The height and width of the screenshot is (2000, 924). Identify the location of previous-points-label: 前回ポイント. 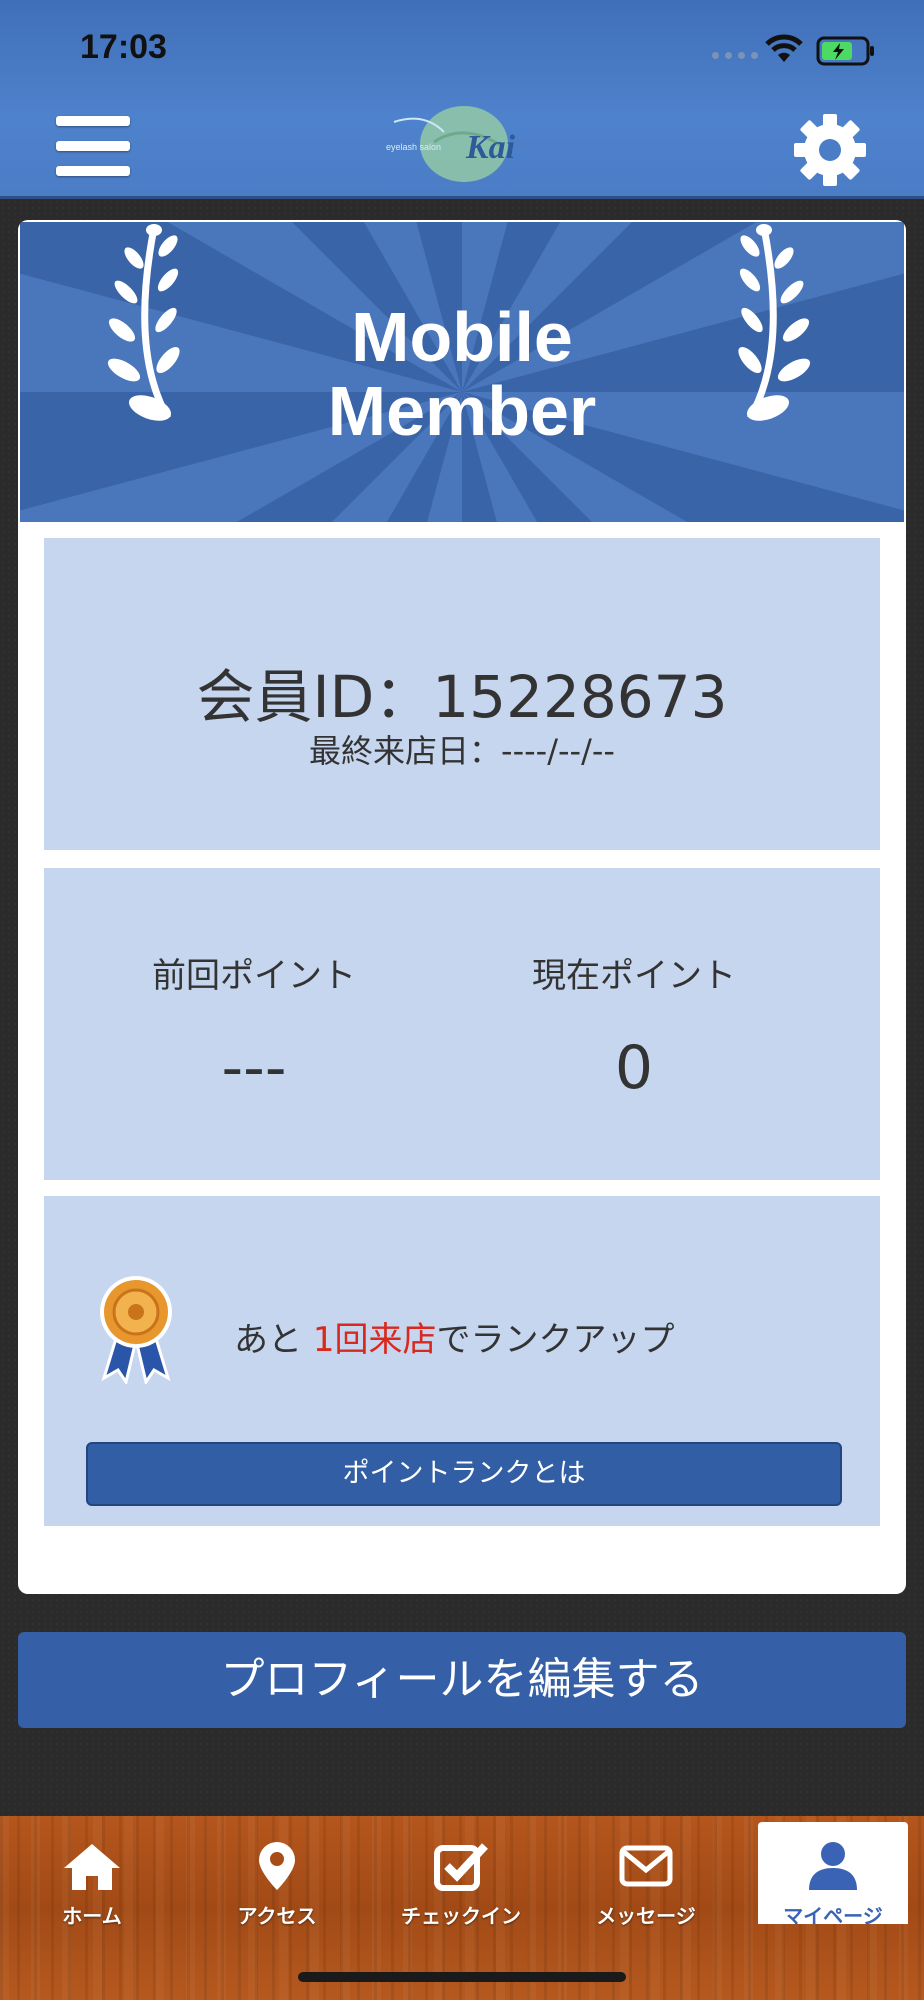
(254, 976).